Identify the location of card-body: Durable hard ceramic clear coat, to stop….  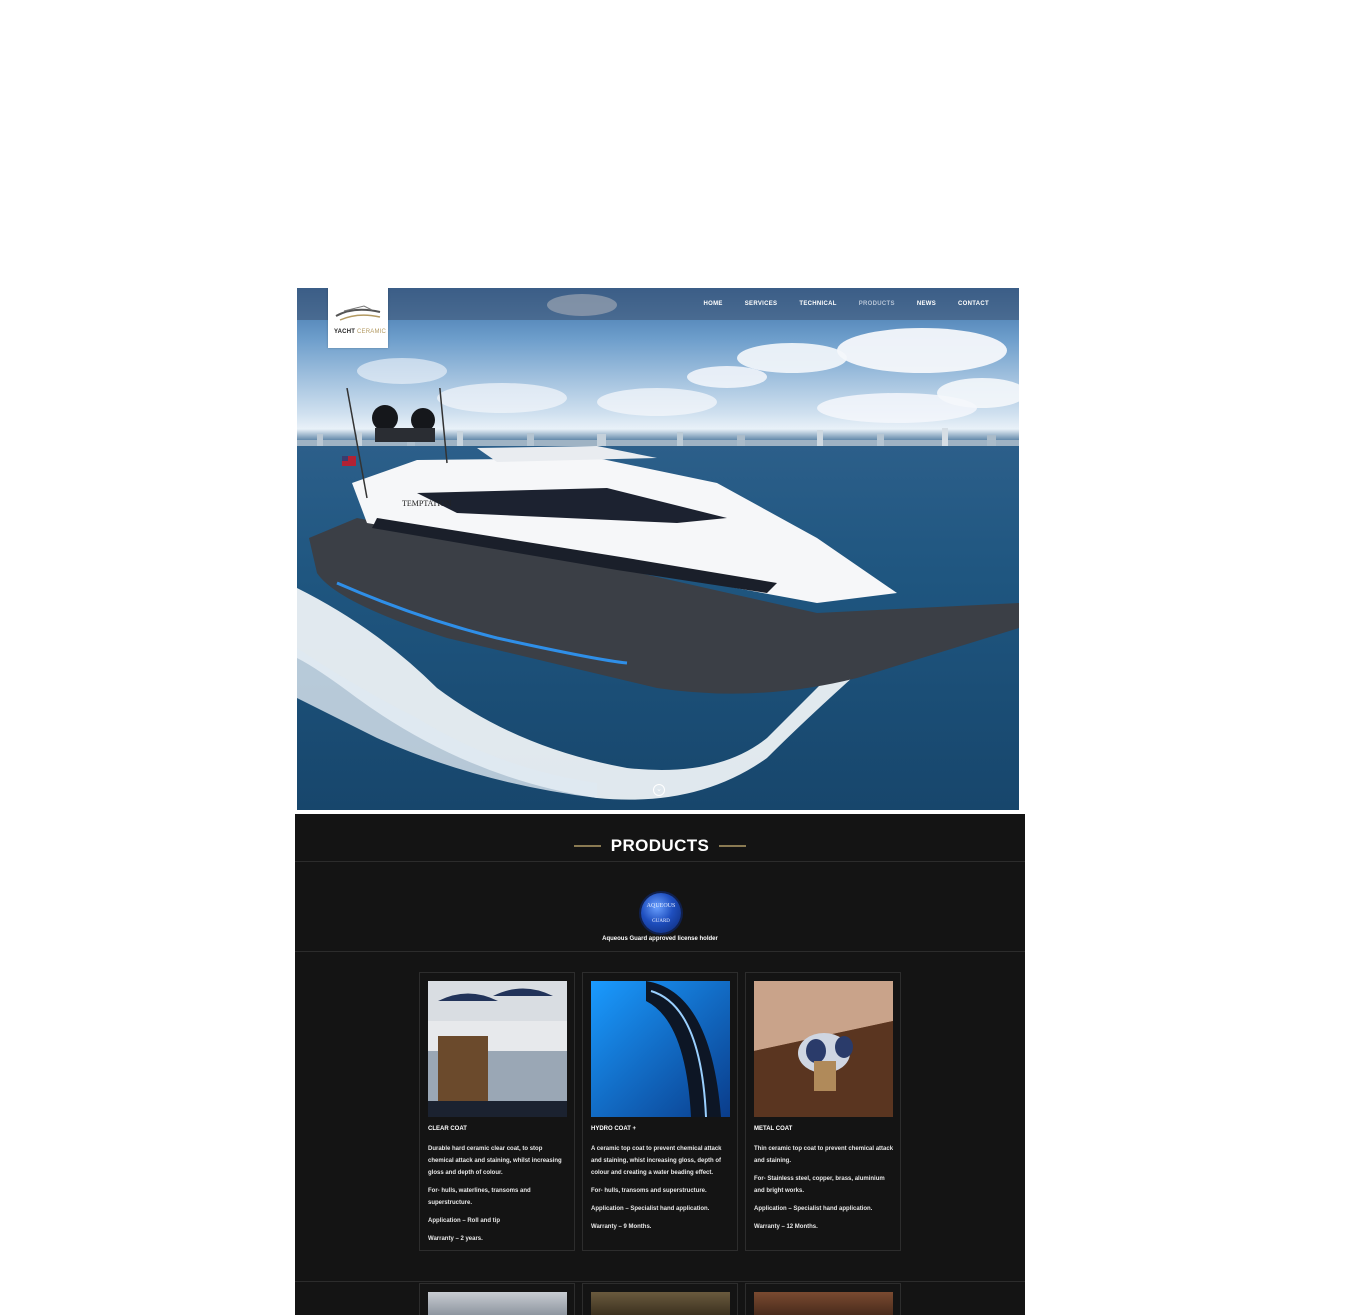
(498, 1197).